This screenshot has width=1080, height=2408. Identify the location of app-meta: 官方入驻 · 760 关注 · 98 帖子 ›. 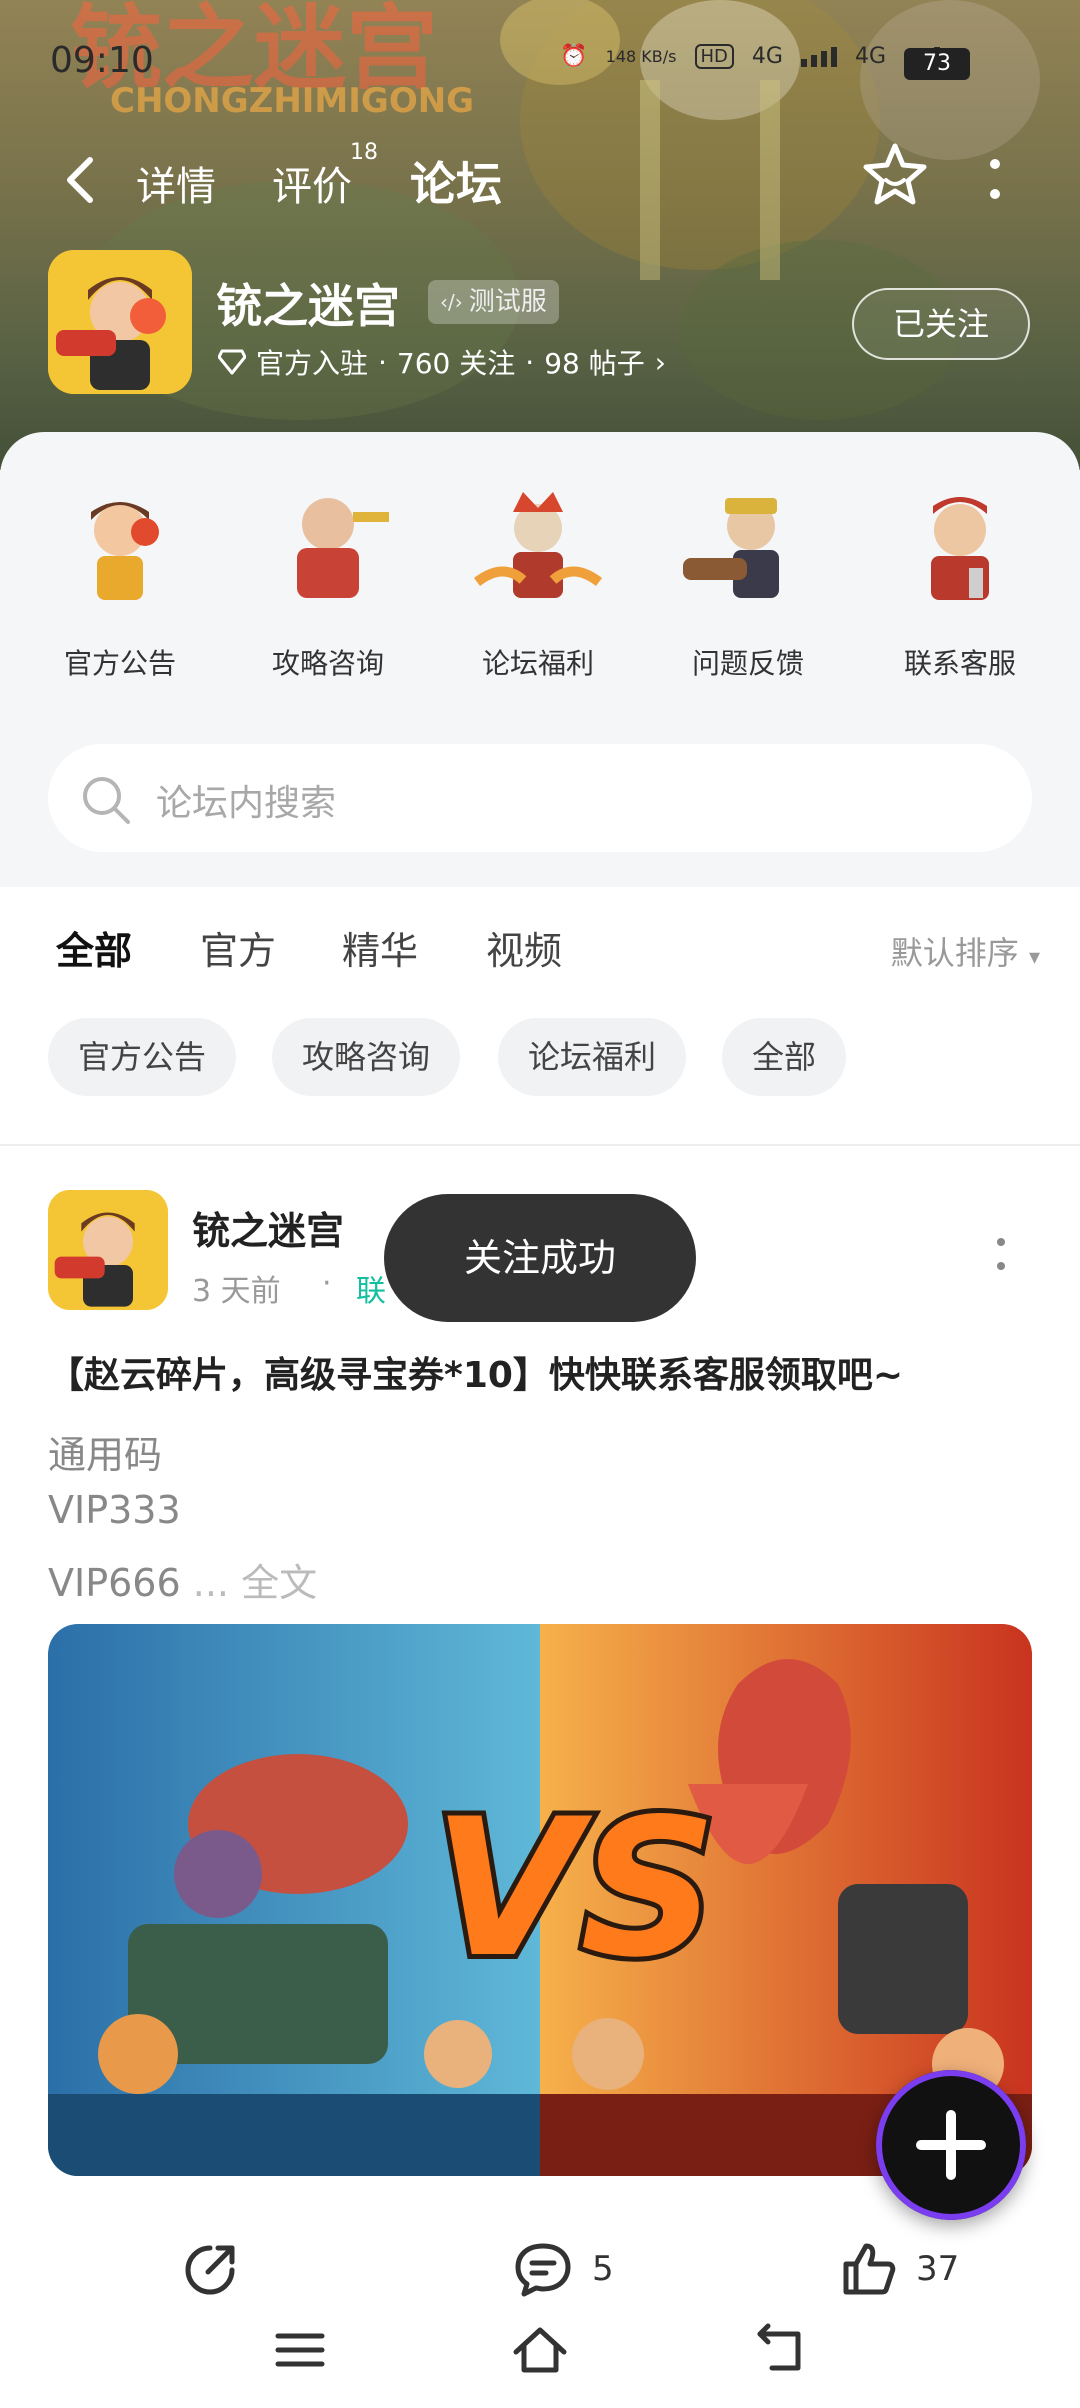
(442, 362).